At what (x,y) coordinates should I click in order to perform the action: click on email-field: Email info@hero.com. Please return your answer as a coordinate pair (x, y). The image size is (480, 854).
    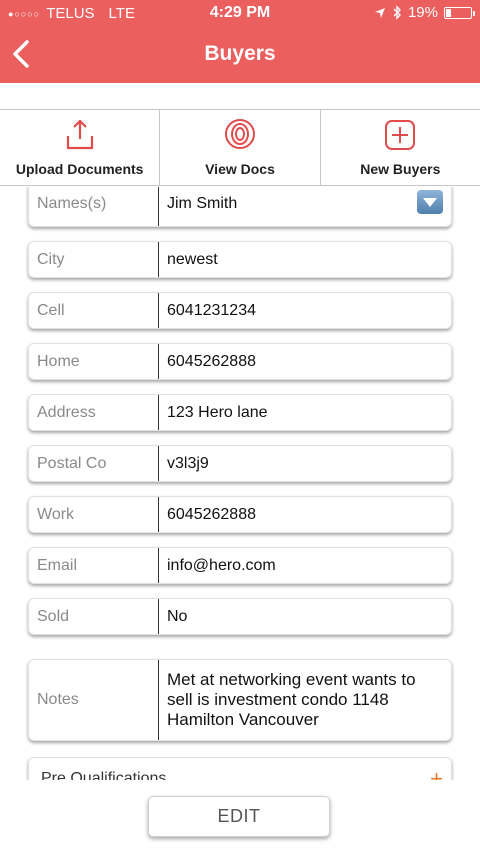
    Looking at the image, I should click on (240, 565).